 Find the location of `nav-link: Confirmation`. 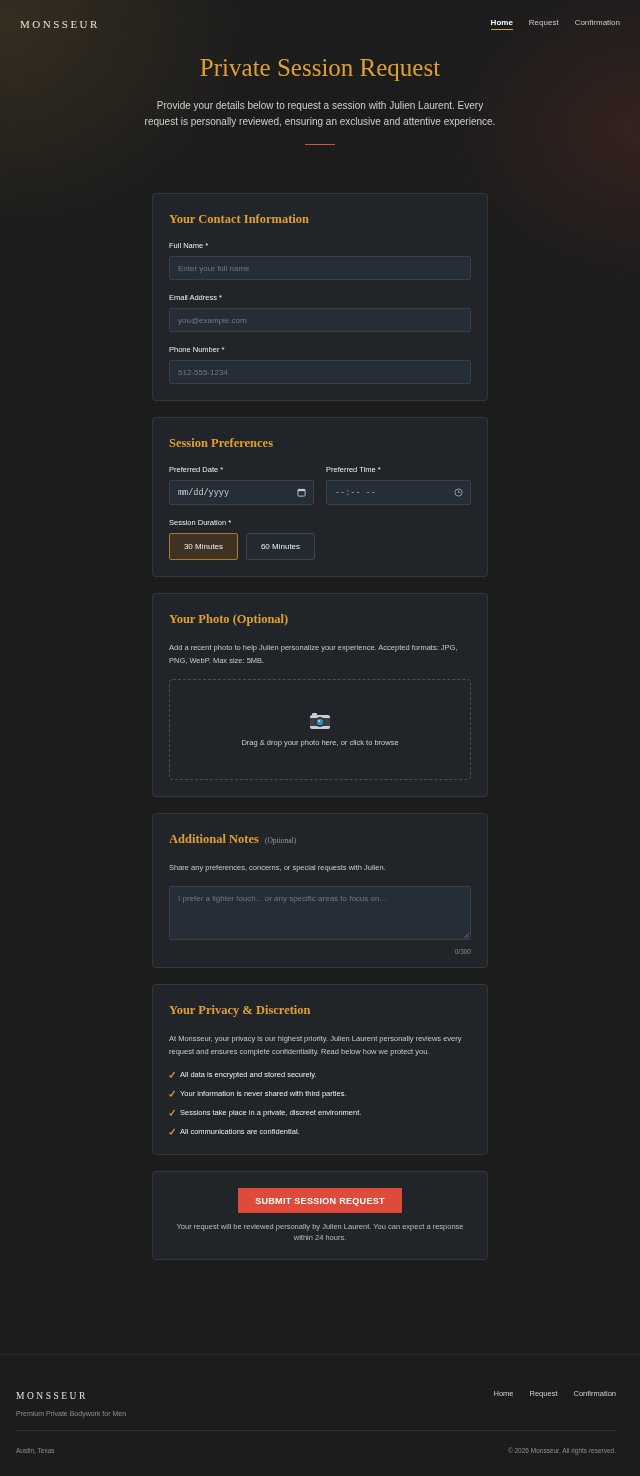

nav-link: Confirmation is located at coordinates (597, 24).